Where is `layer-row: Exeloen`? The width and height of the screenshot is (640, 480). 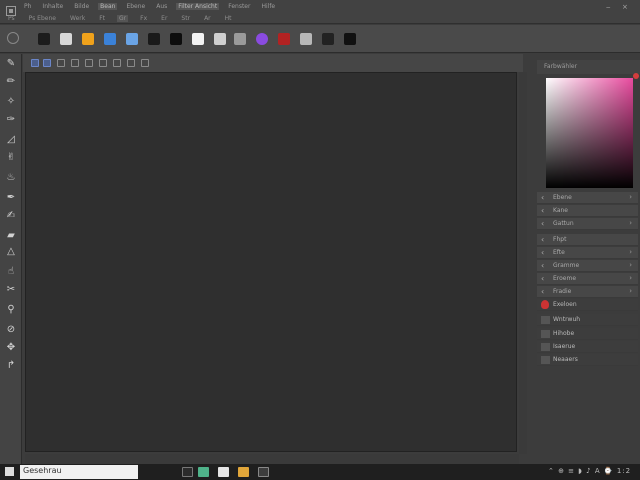 layer-row: Exeloen is located at coordinates (587, 305).